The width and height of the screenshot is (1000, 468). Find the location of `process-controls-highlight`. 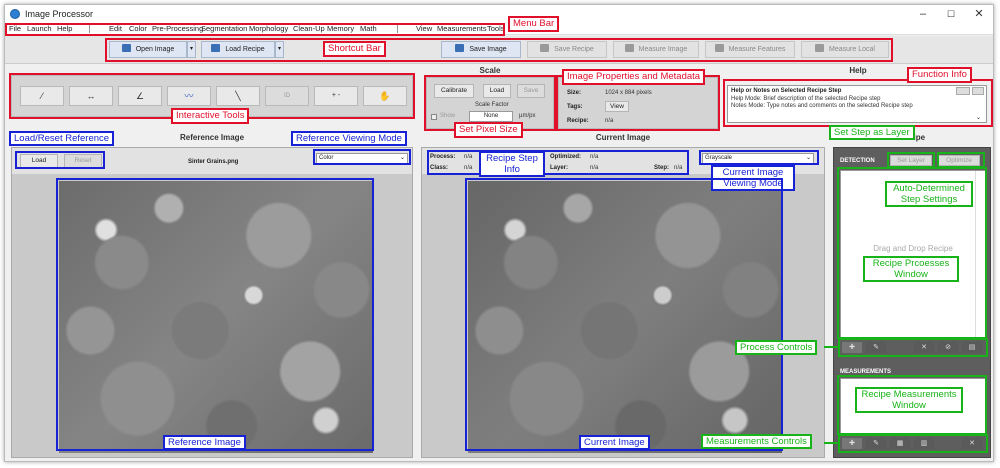

process-controls-highlight is located at coordinates (913, 347).